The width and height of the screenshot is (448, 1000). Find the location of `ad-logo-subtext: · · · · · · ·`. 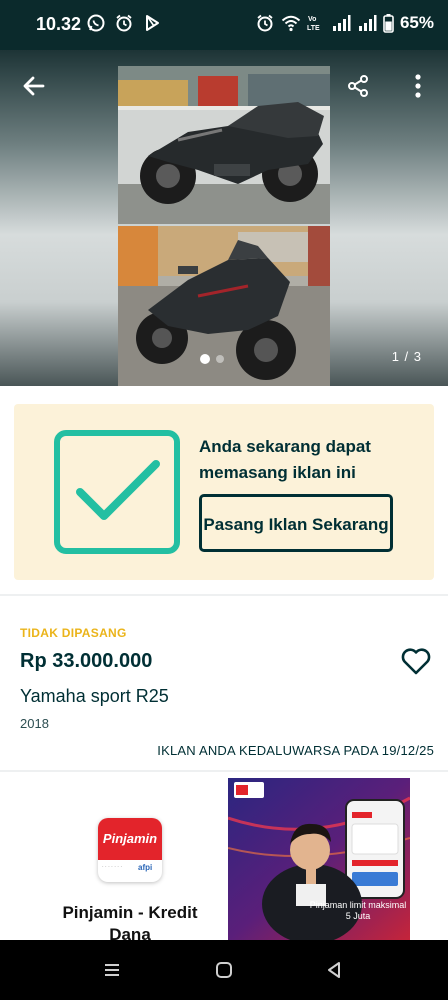

ad-logo-subtext: · · · · · · · is located at coordinates (112, 867).